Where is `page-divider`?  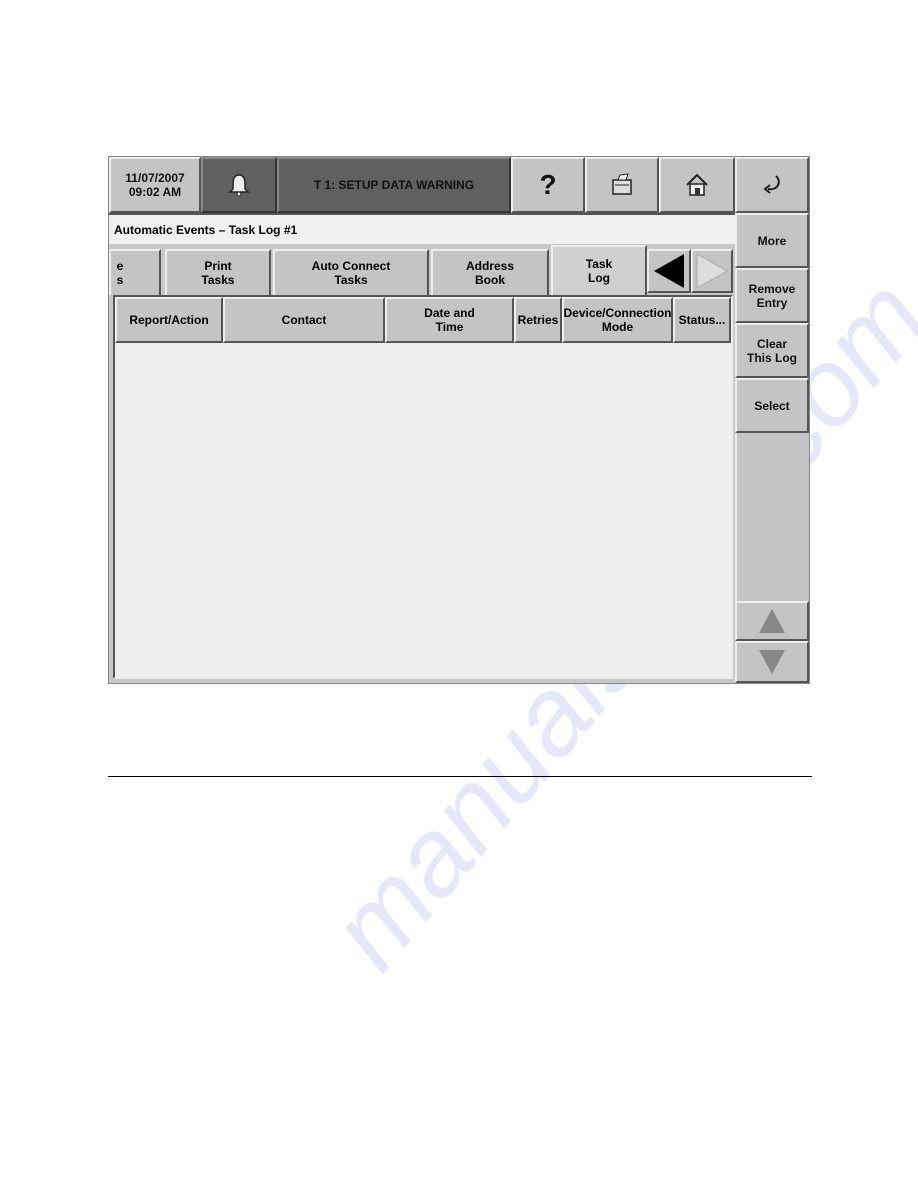
page-divider is located at coordinates (460, 776).